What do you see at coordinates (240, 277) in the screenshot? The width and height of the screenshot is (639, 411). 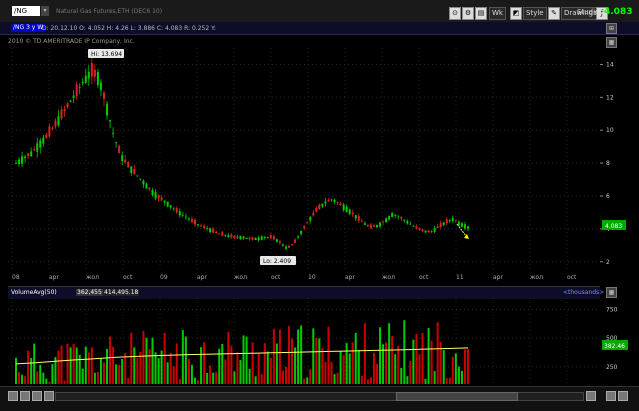 I see `date-tick-label: жол` at bounding box center [240, 277].